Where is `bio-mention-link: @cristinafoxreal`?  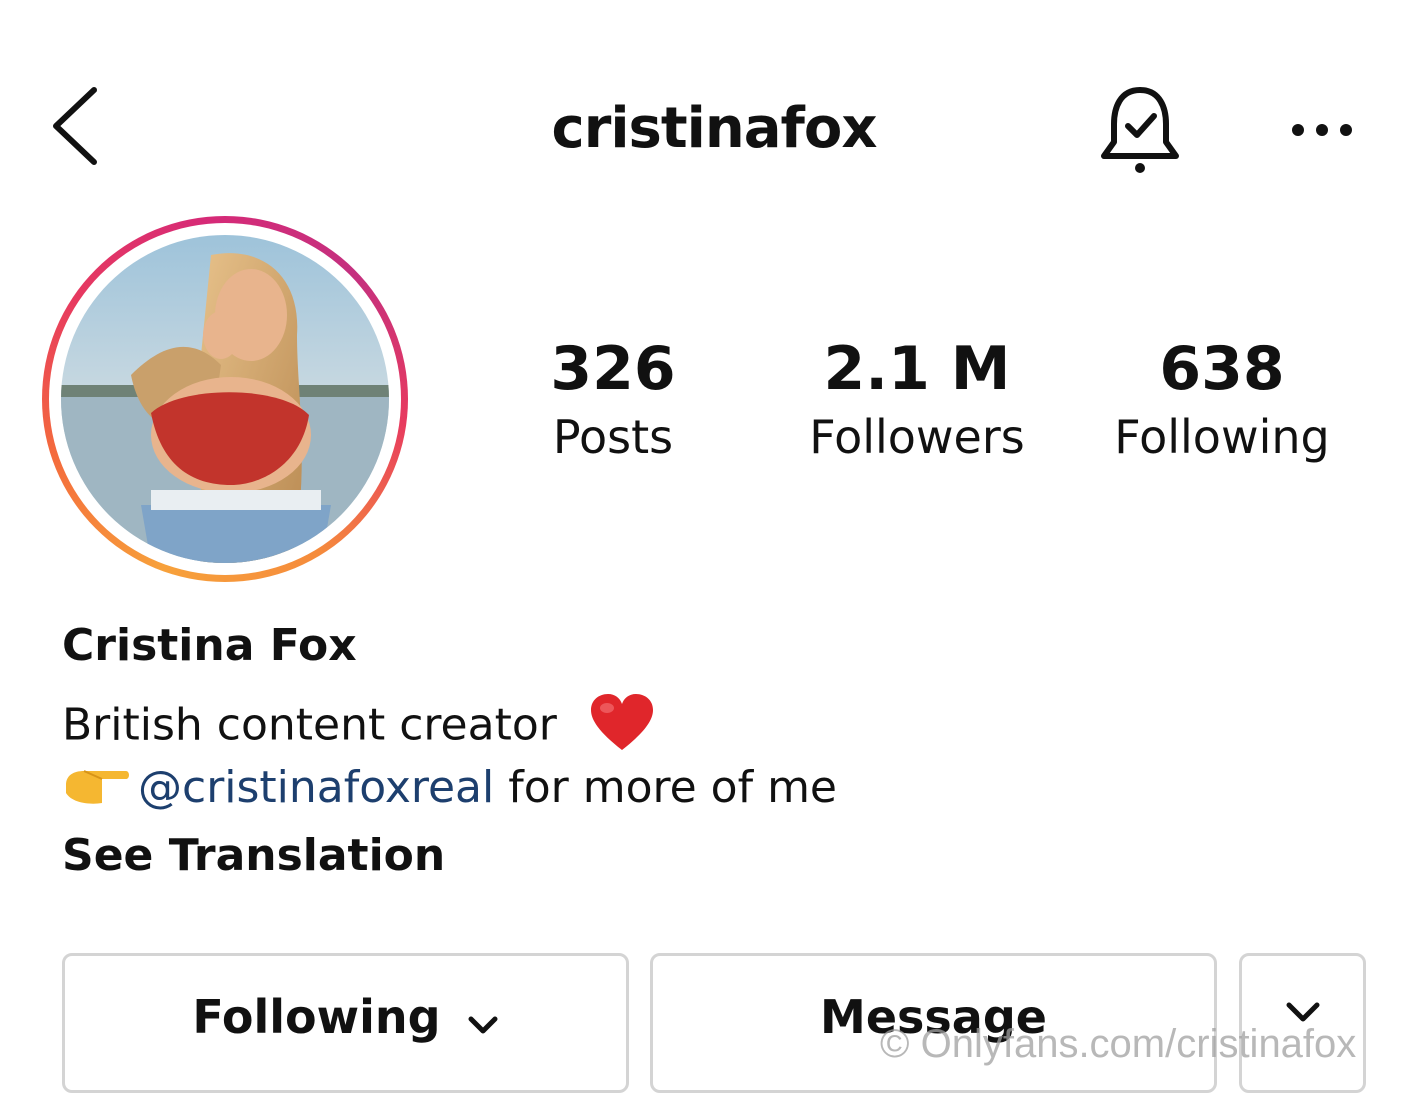
bio-mention-link: @cristinafoxreal is located at coordinates (316, 787).